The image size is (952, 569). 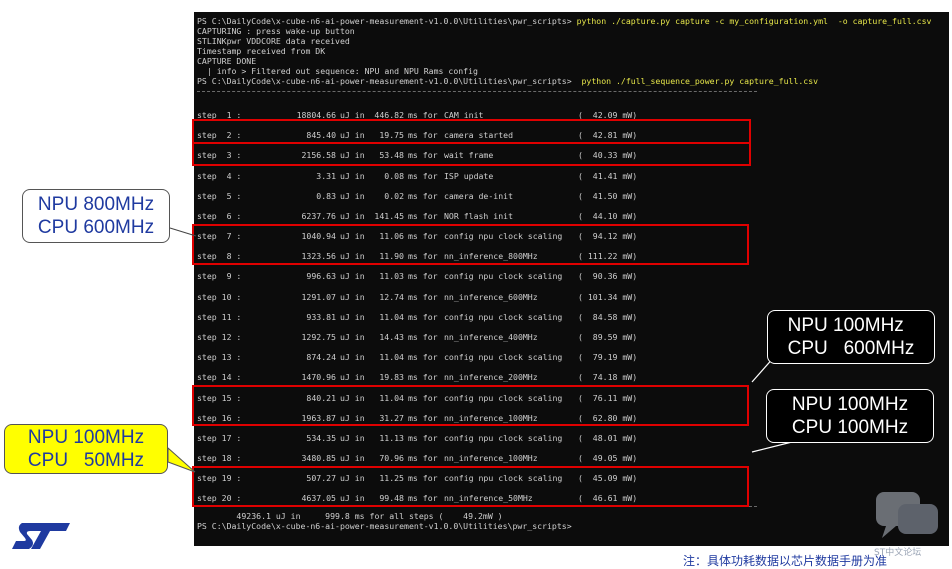 What do you see at coordinates (318, 377) in the screenshot?
I see `energy-value: 1470.96` at bounding box center [318, 377].